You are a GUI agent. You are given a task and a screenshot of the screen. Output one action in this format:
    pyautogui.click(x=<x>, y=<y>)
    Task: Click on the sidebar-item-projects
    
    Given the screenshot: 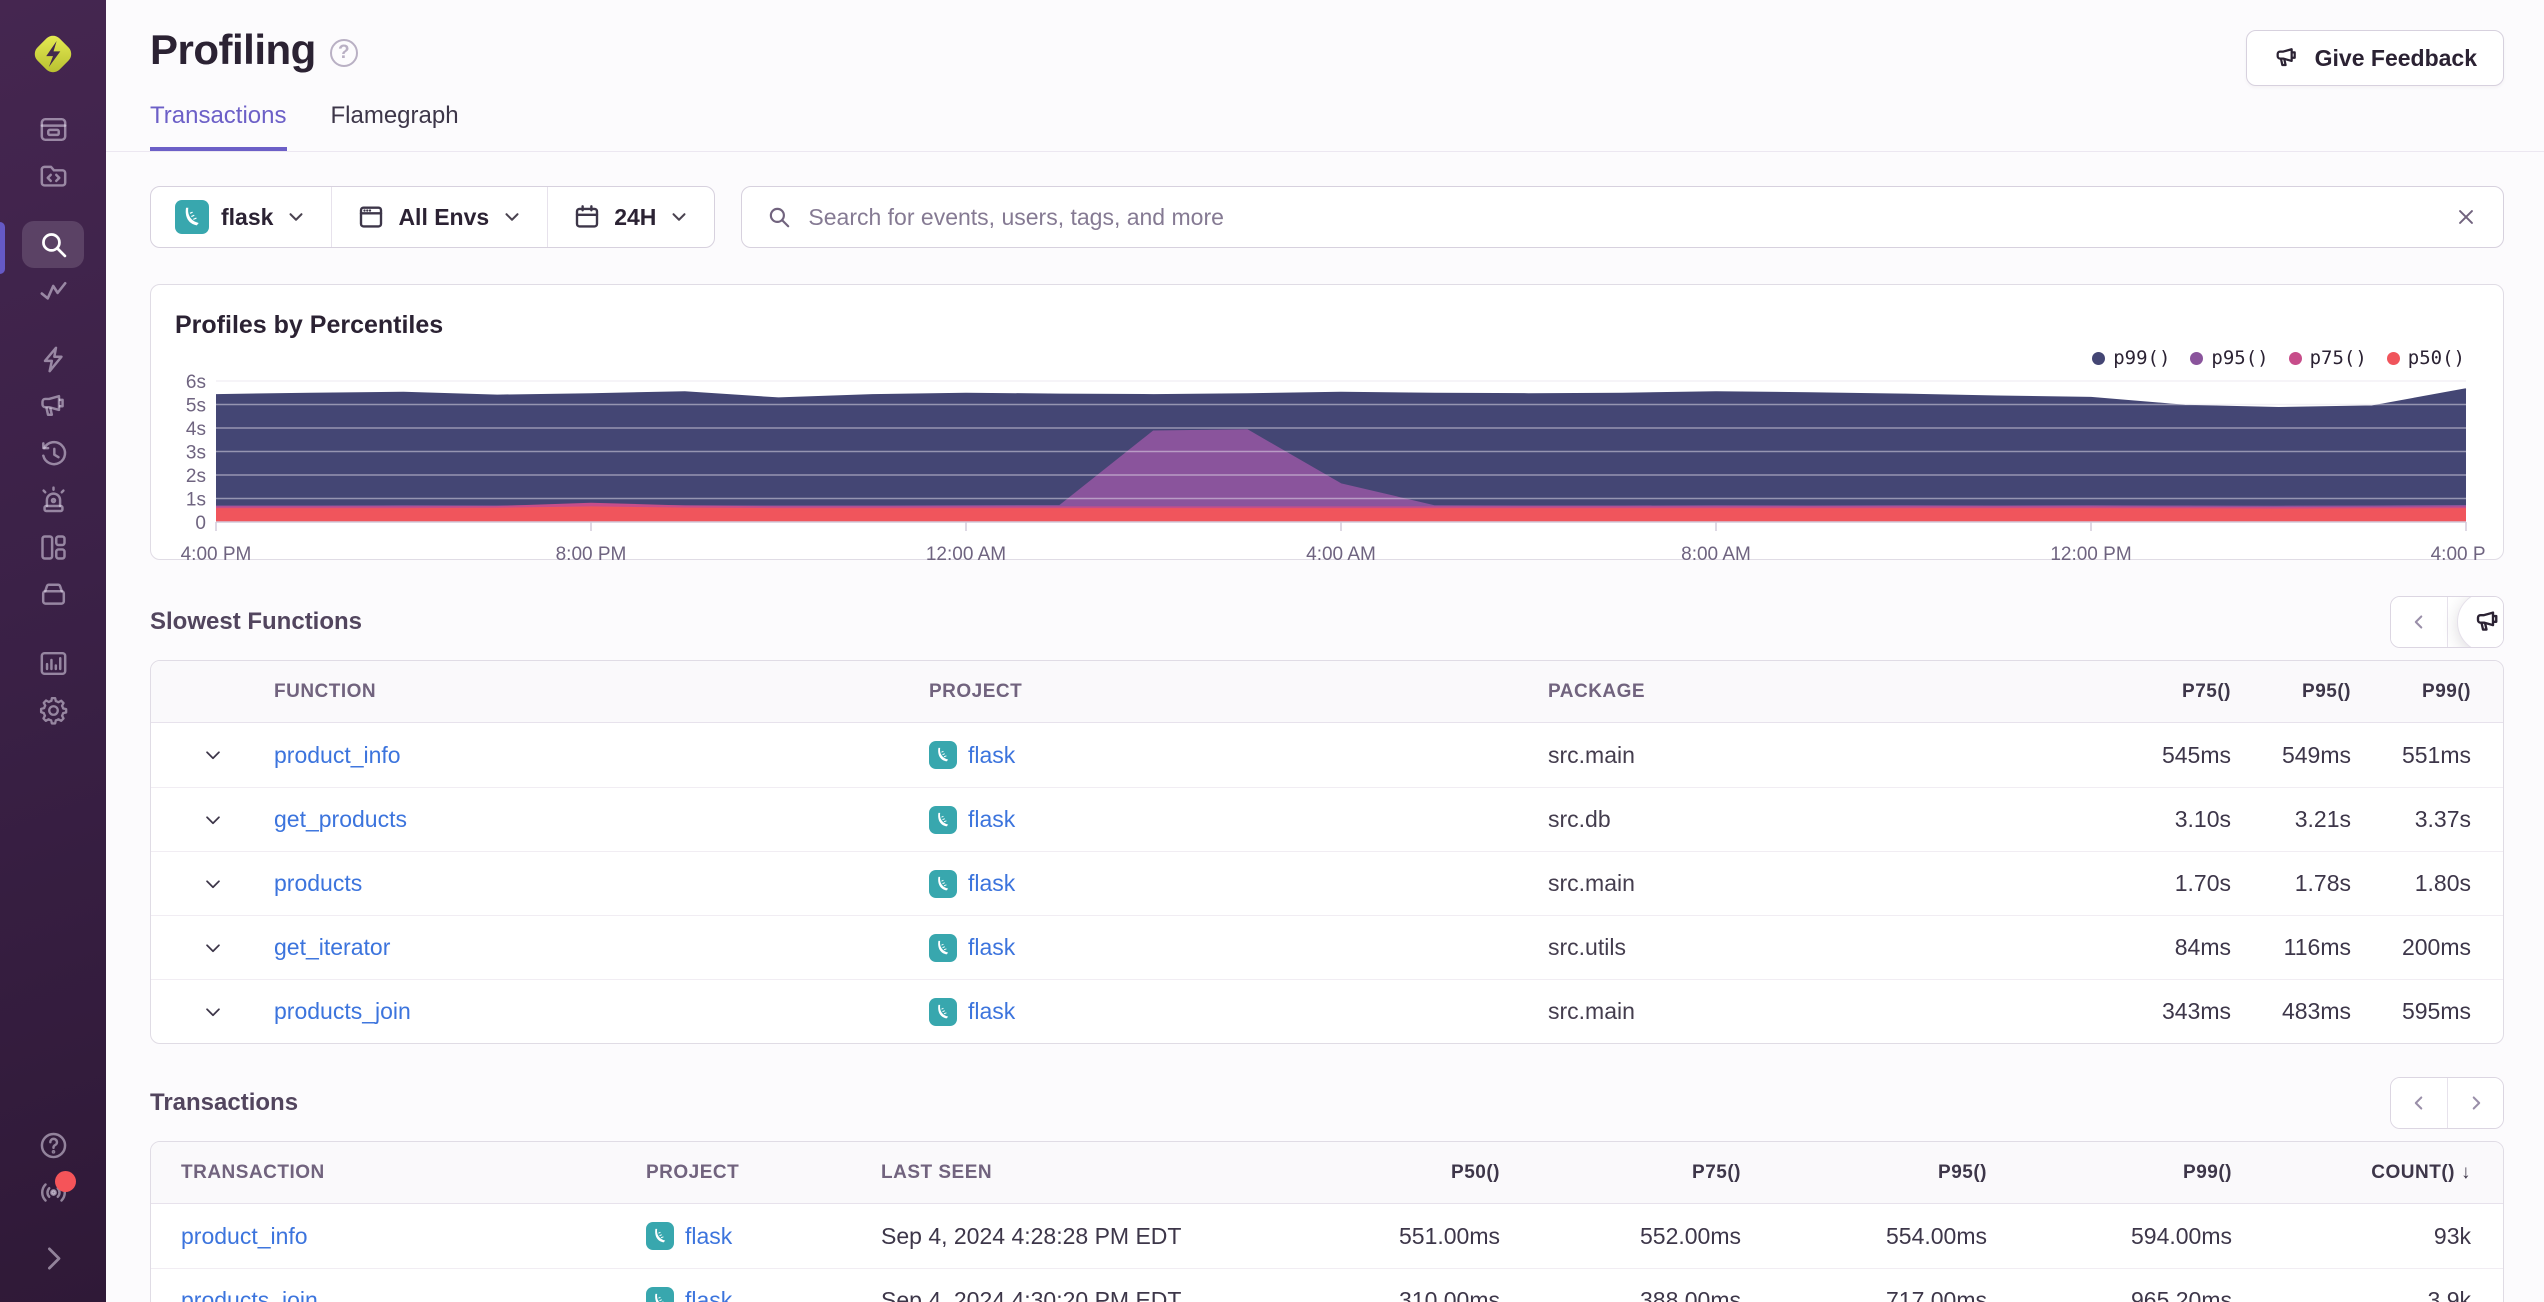 What is the action you would take?
    pyautogui.click(x=53, y=176)
    